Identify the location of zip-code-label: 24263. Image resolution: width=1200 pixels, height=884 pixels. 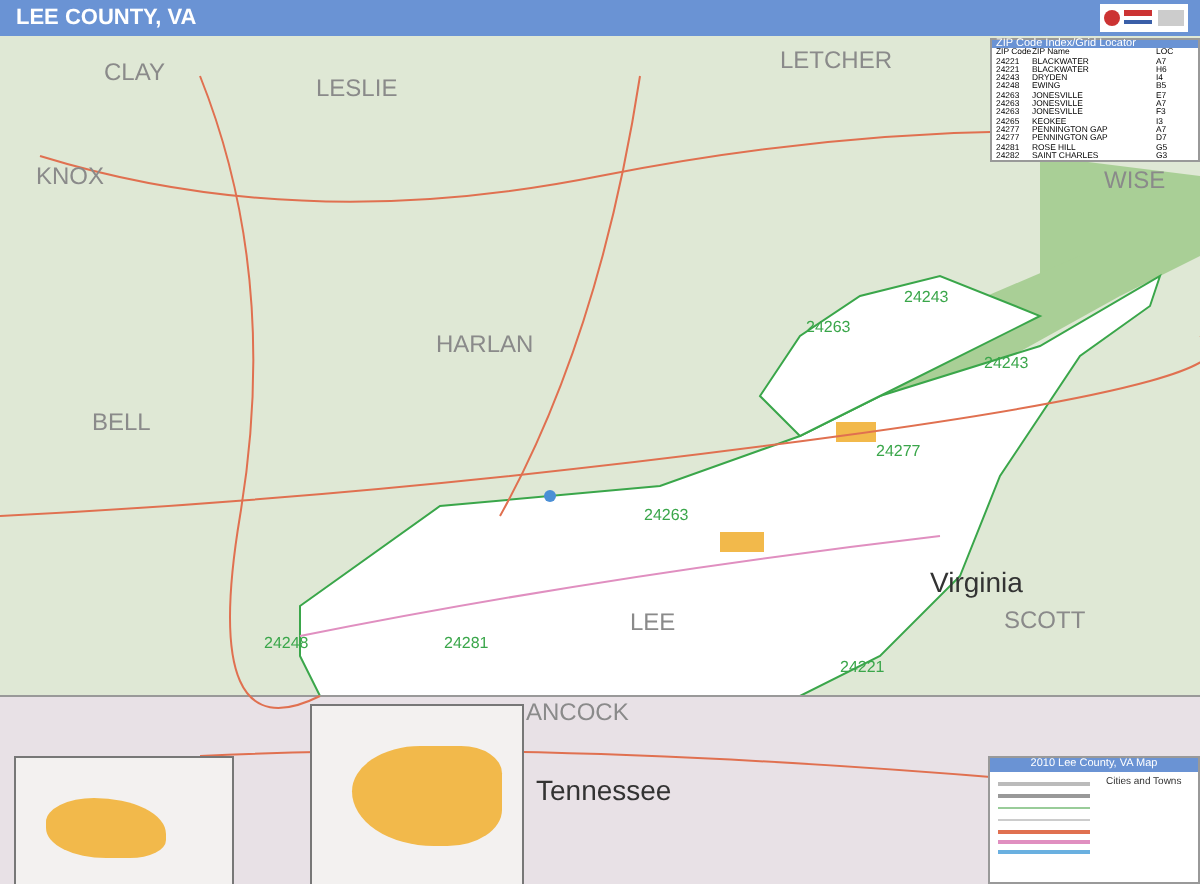
(666, 516).